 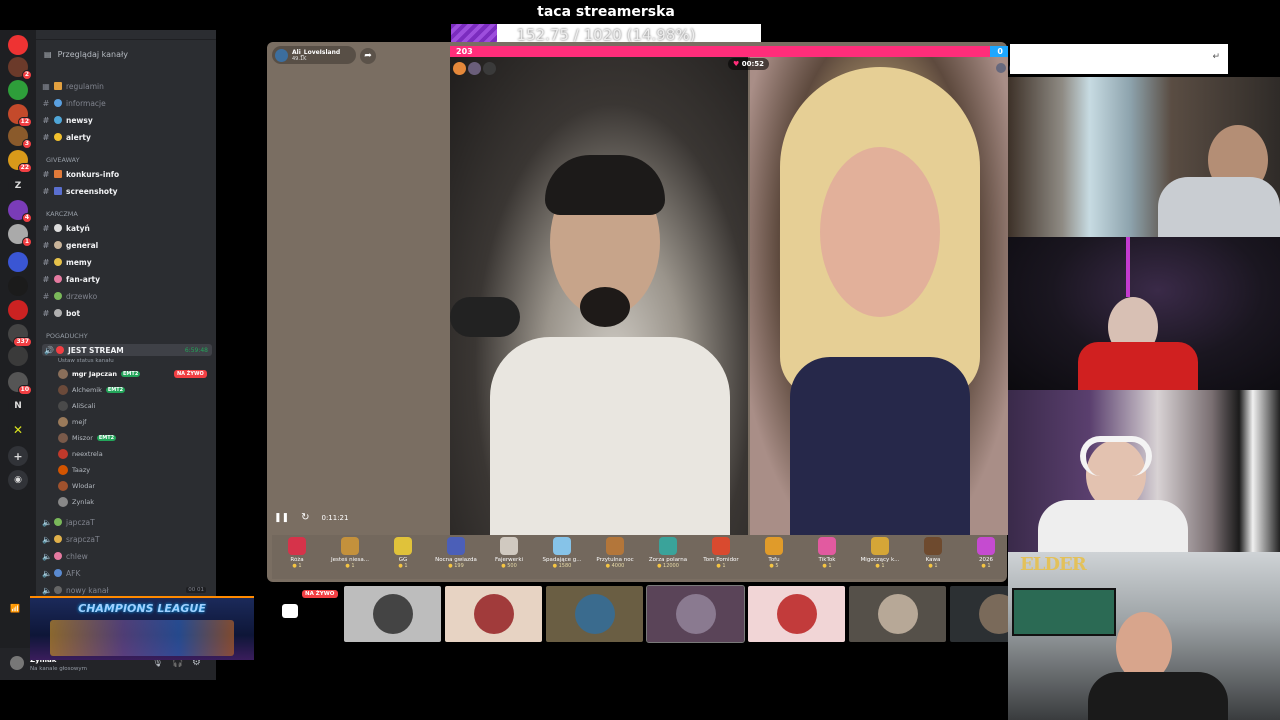 What do you see at coordinates (76, 486) in the screenshot?
I see `voice-user: Wlodar` at bounding box center [76, 486].